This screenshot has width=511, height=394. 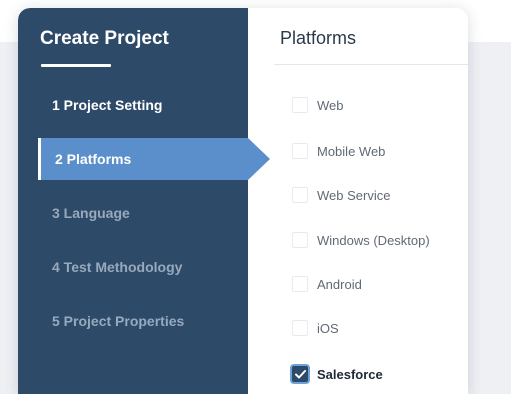 I want to click on step-project-properties: 5 Project Properties, so click(x=133, y=321).